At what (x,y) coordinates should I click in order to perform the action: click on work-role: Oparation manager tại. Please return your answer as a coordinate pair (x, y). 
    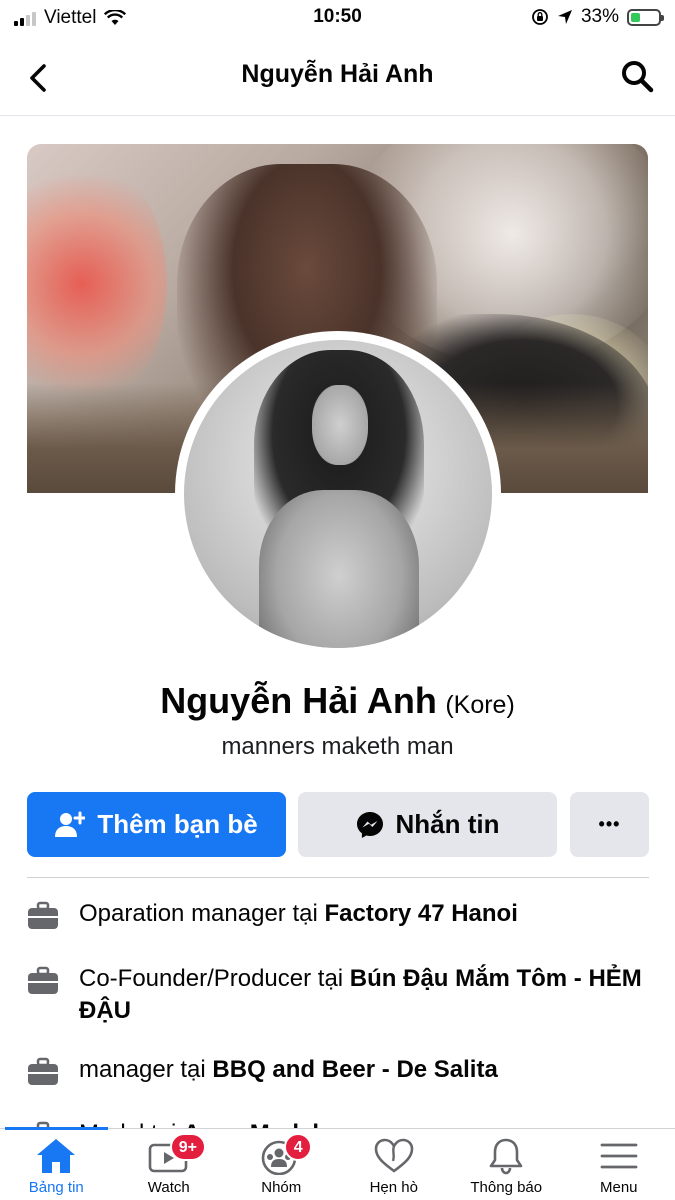
    Looking at the image, I should click on (202, 913).